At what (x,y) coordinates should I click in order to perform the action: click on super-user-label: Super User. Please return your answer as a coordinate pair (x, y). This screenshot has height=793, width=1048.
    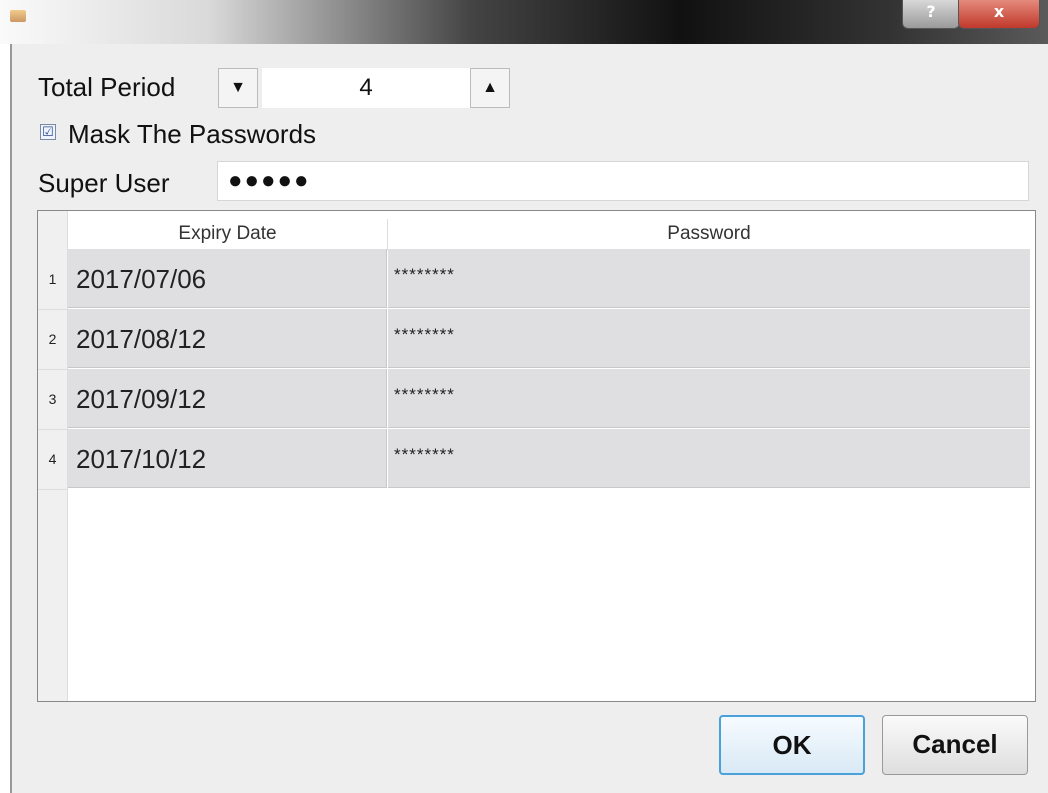
    Looking at the image, I should click on (104, 183).